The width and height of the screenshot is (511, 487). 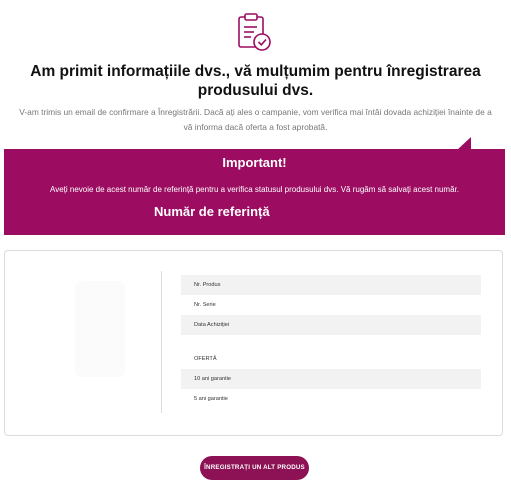 What do you see at coordinates (331, 325) in the screenshot?
I see `detail-row-purchase-date: Data Achiziției` at bounding box center [331, 325].